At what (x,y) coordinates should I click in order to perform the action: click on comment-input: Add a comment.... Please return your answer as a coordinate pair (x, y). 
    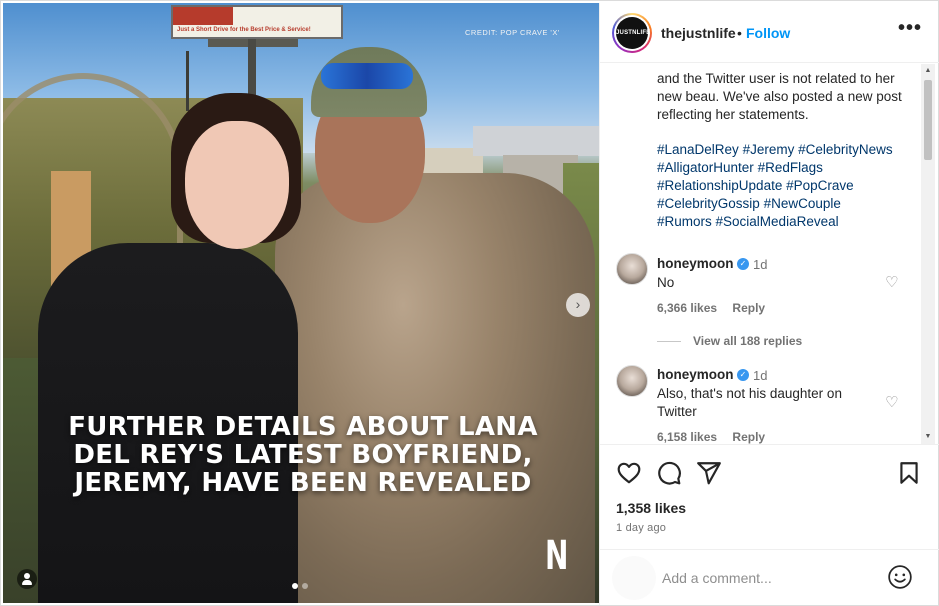
    Looking at the image, I should click on (717, 578).